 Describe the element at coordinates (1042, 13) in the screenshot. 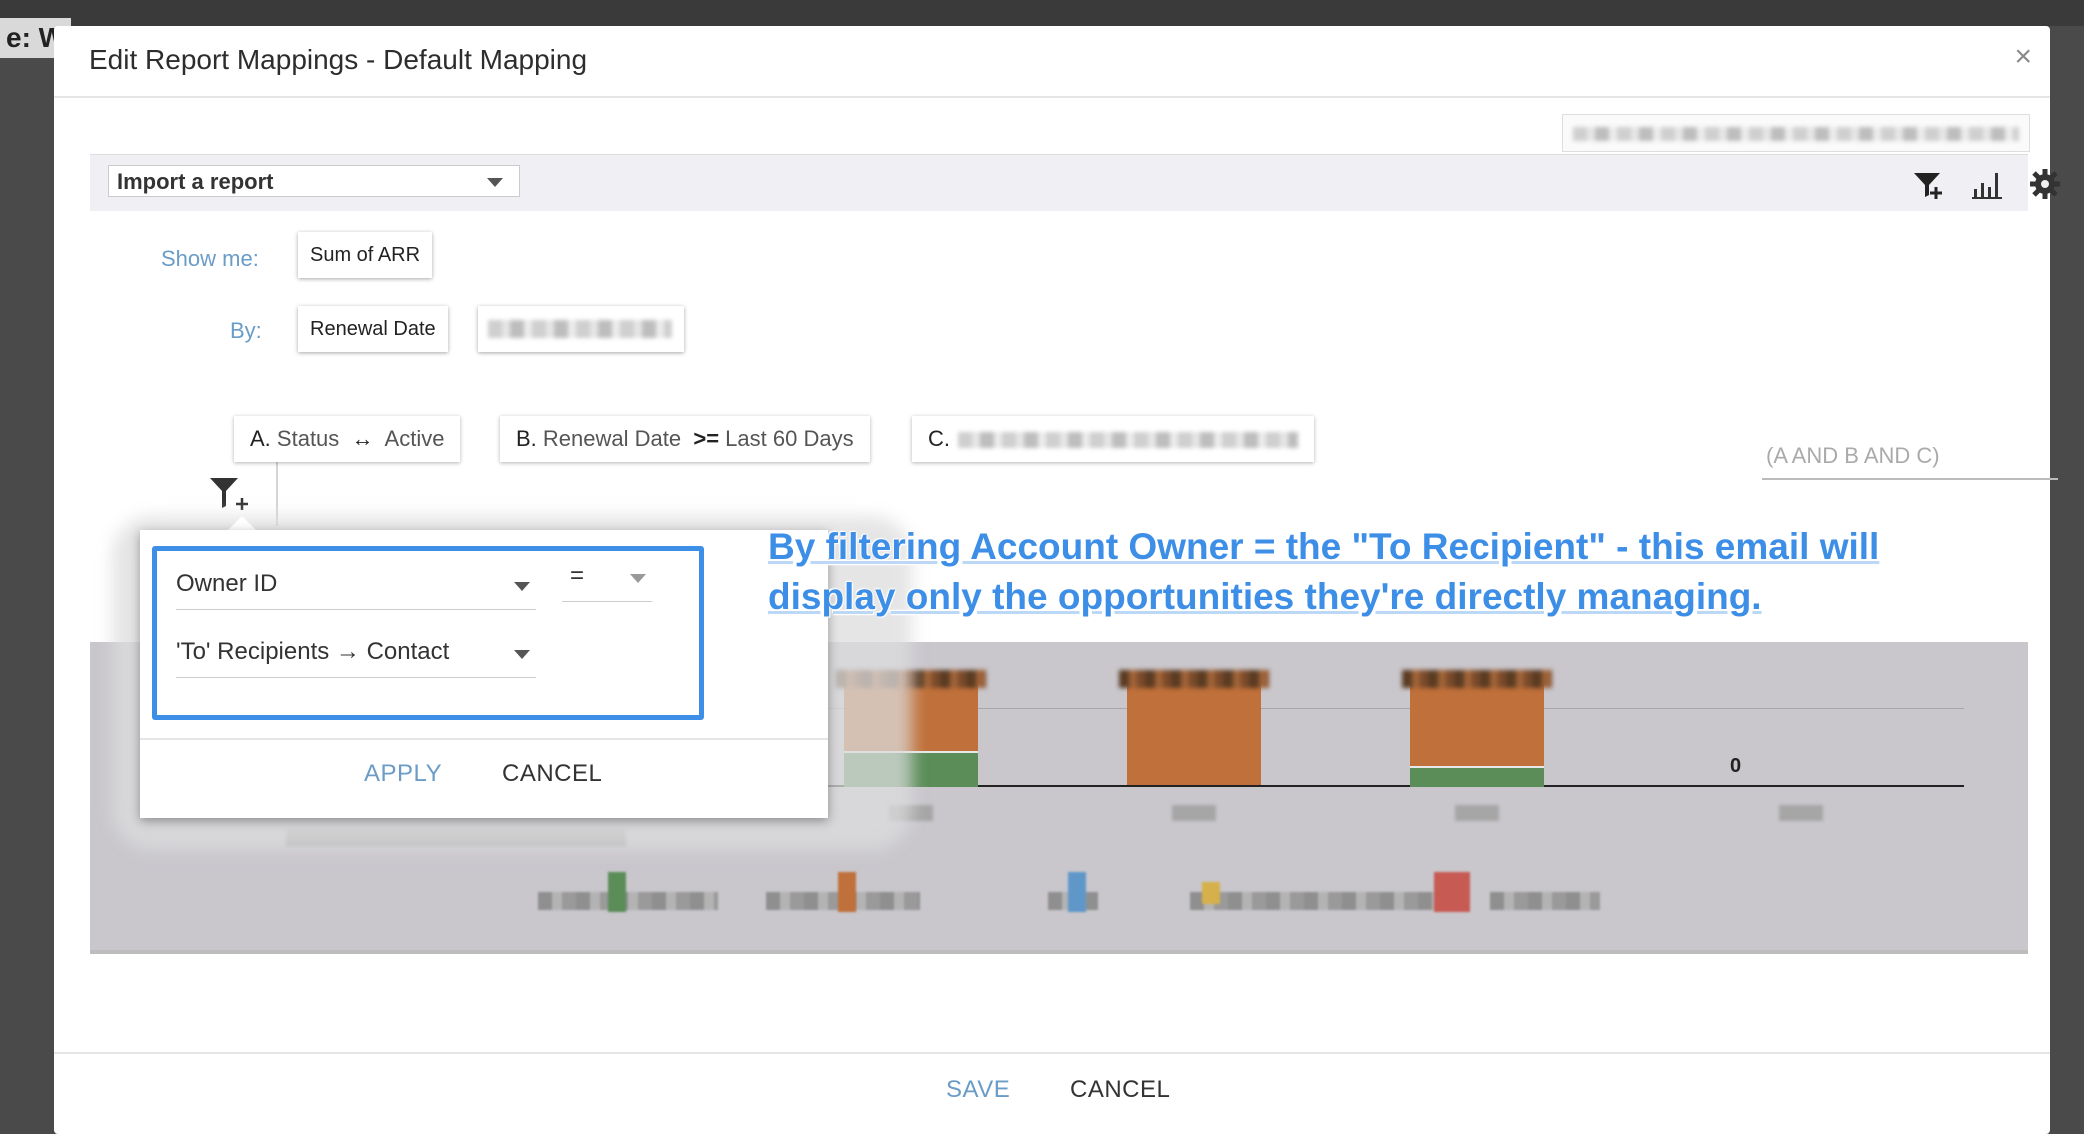

I see `background-topbar` at that location.